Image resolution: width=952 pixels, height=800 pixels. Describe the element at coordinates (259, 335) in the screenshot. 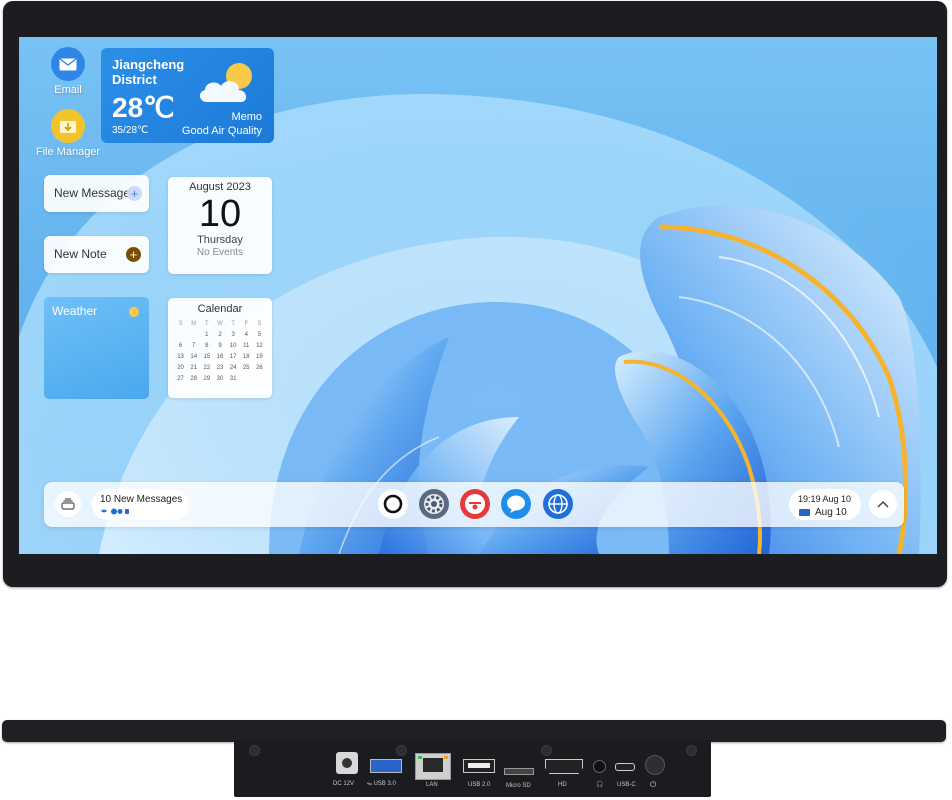

I see `calendar-day: 5` at that location.